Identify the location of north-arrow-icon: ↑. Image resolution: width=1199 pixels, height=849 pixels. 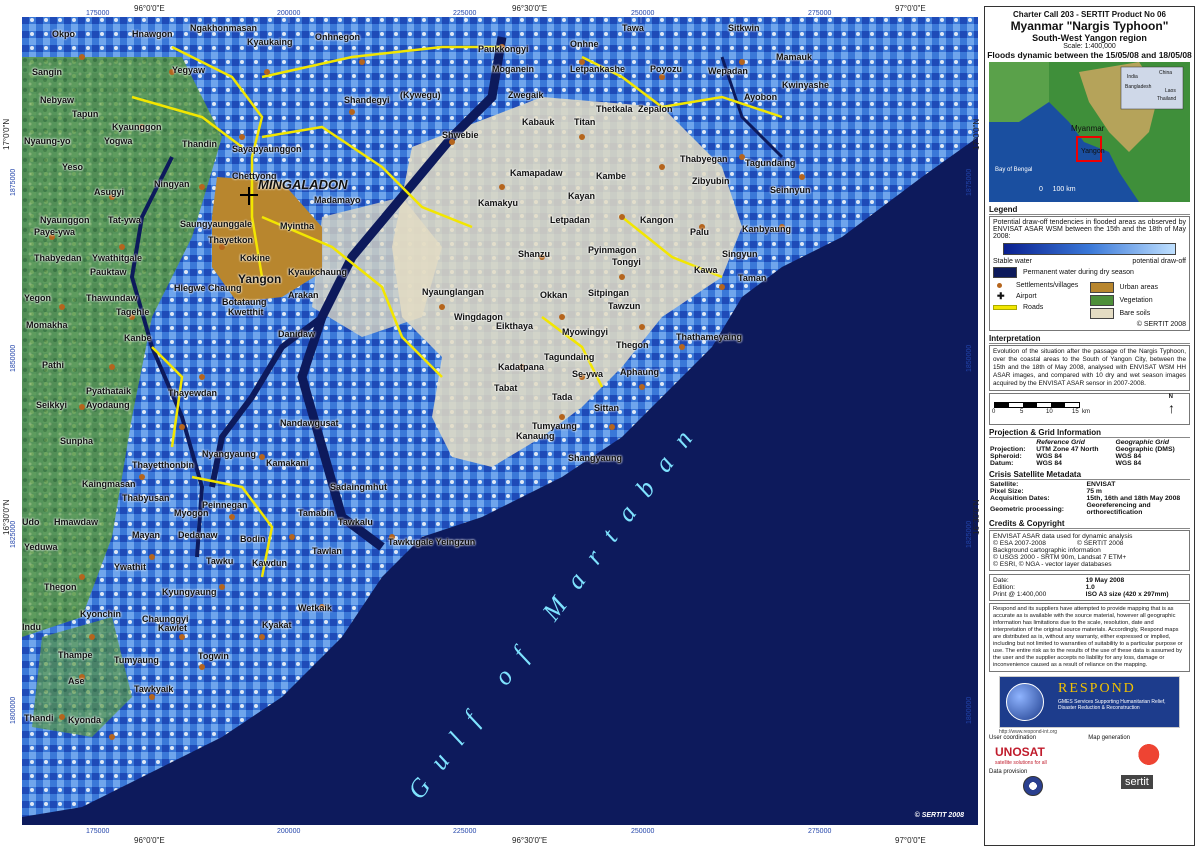
(1171, 408).